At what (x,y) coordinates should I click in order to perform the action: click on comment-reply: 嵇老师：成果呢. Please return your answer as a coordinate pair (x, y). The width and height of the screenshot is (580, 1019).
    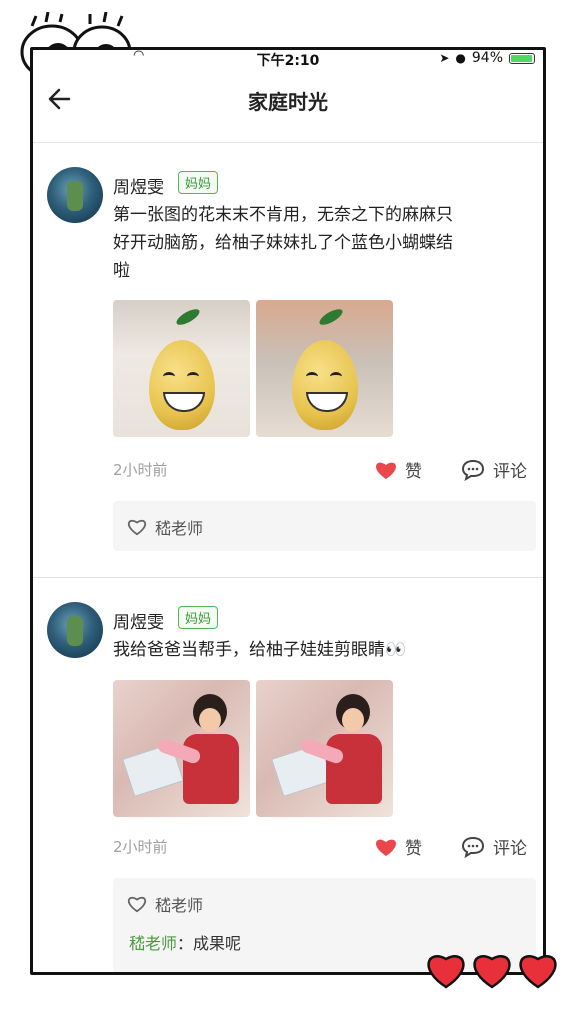
    Looking at the image, I should click on (185, 942).